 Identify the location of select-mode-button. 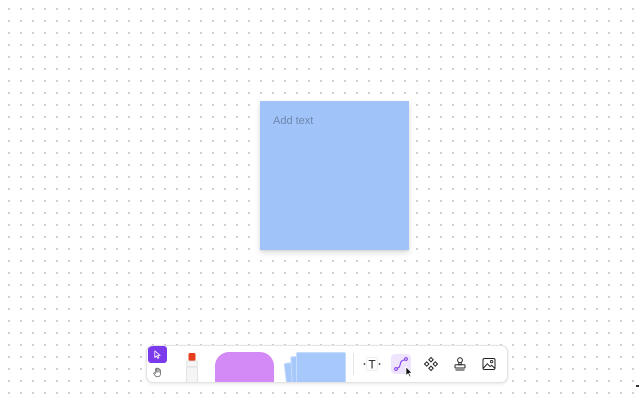
(157, 354).